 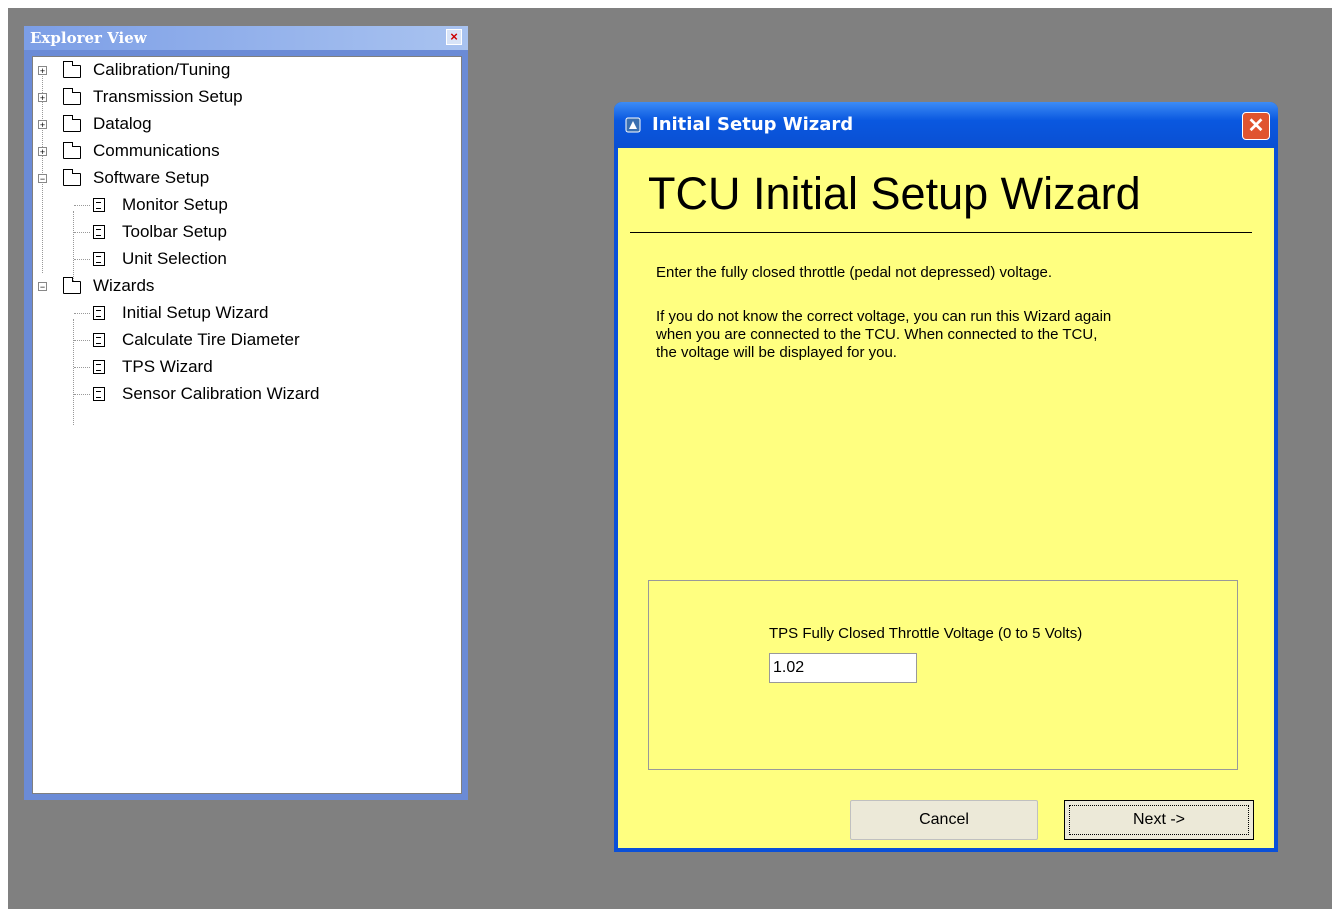 I want to click on tree-item-label: Sensor Calibration Wizard, so click(x=221, y=393).